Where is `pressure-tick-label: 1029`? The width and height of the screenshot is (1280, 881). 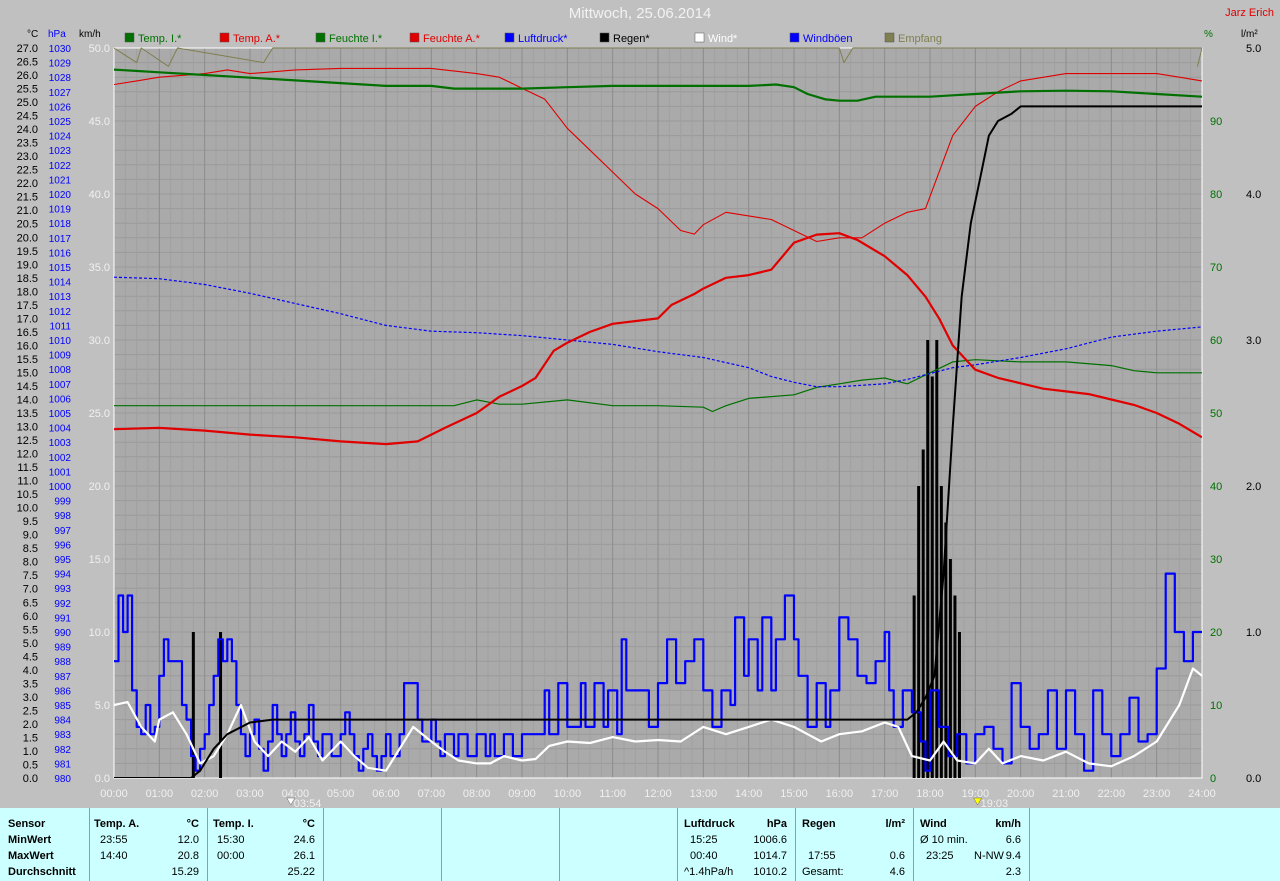
pressure-tick-label: 1029 is located at coordinates (60, 64).